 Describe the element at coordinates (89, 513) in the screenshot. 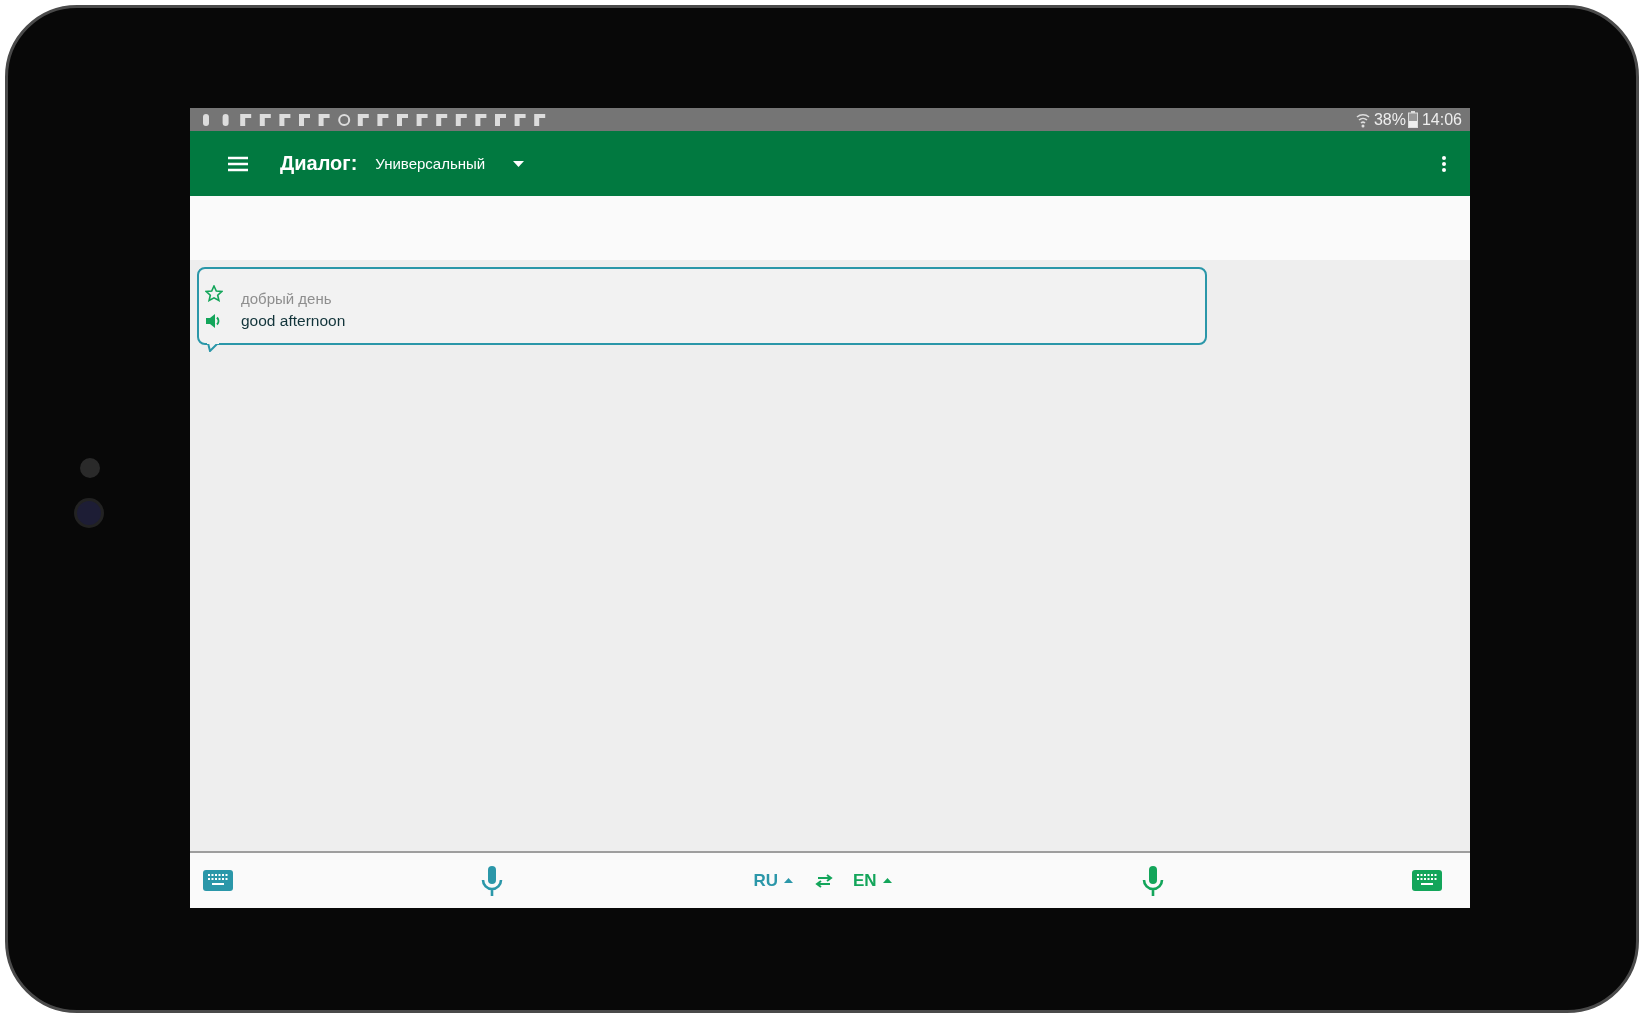

I see `camera-lens` at that location.